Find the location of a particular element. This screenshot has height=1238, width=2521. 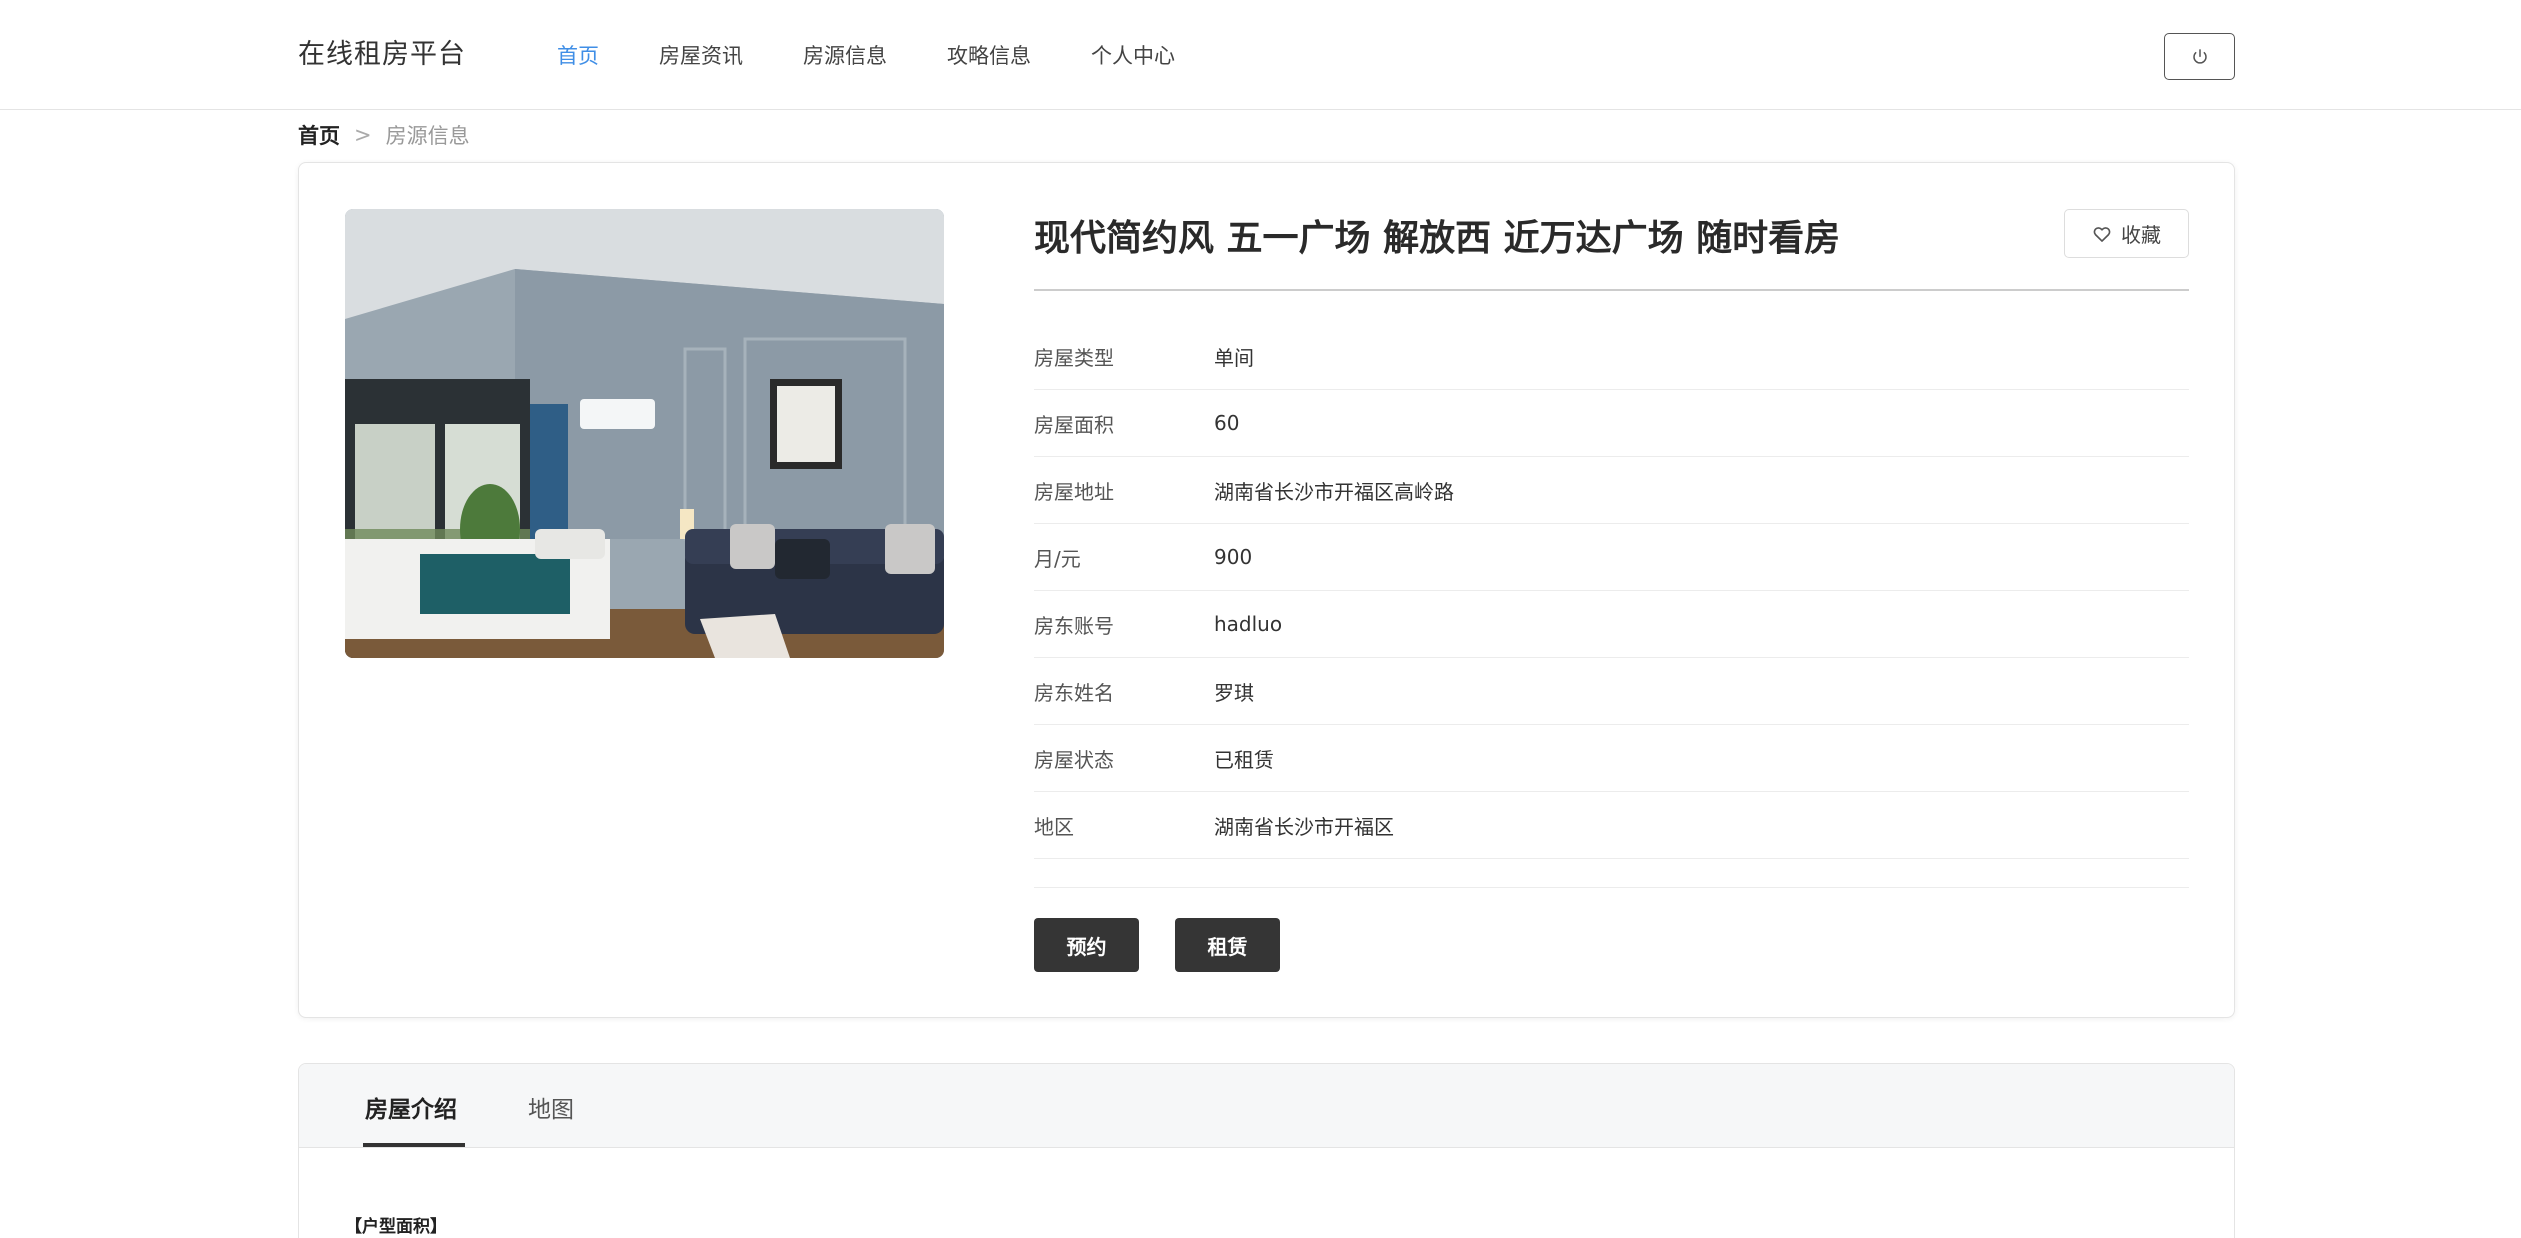

top-header: 在线租房平台 首页 房屋资讯 房源信息 攻略信息 个人中心 is located at coordinates (1260, 55).